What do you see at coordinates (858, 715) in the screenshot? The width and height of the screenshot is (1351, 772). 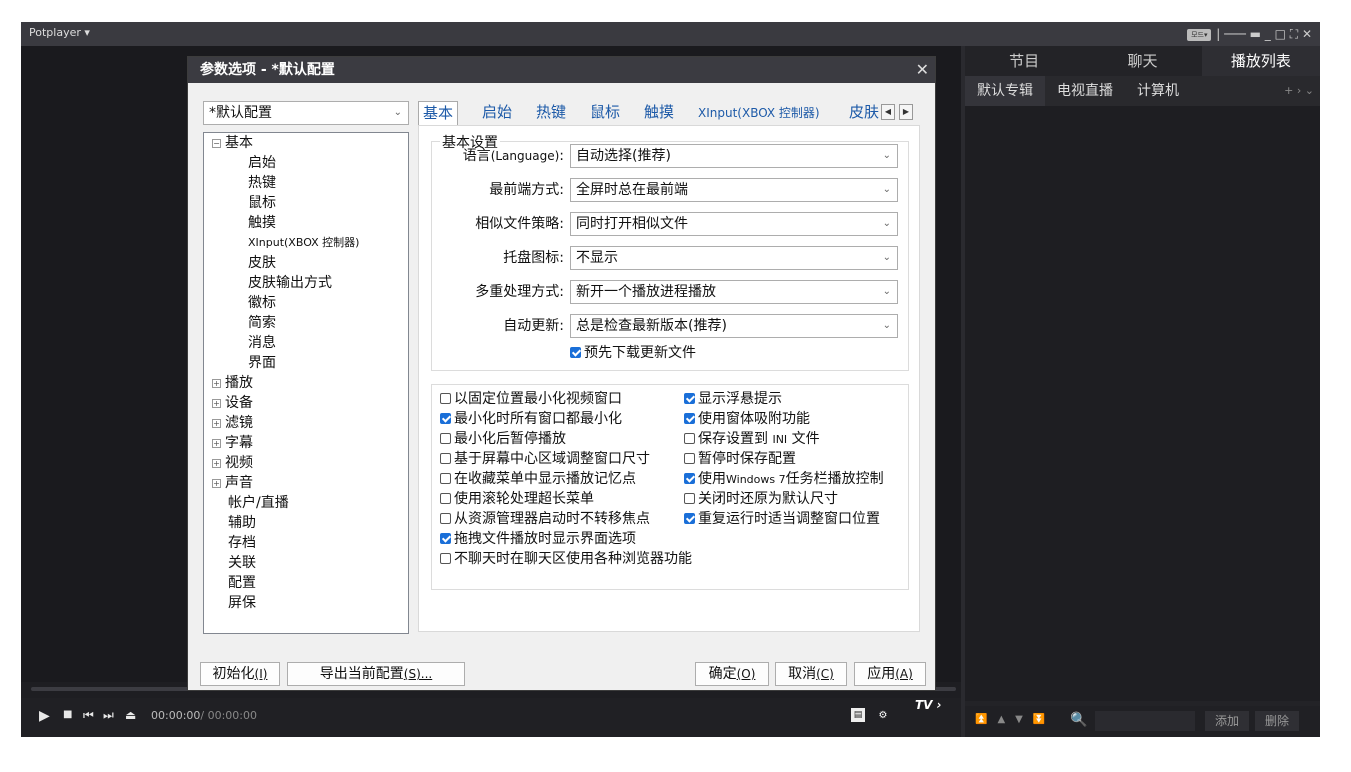 I see `playlist-icon: ▤` at bounding box center [858, 715].